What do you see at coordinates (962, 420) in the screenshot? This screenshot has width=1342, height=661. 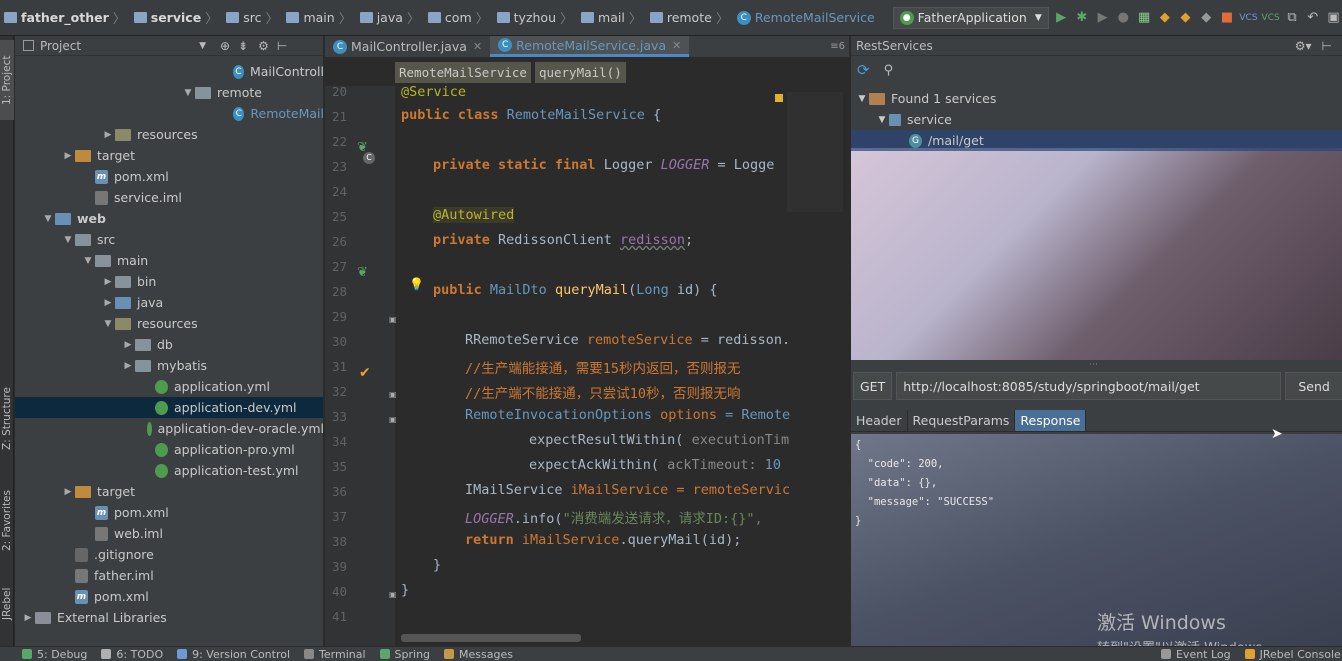 I see `tab-request-params: RequestParams` at bounding box center [962, 420].